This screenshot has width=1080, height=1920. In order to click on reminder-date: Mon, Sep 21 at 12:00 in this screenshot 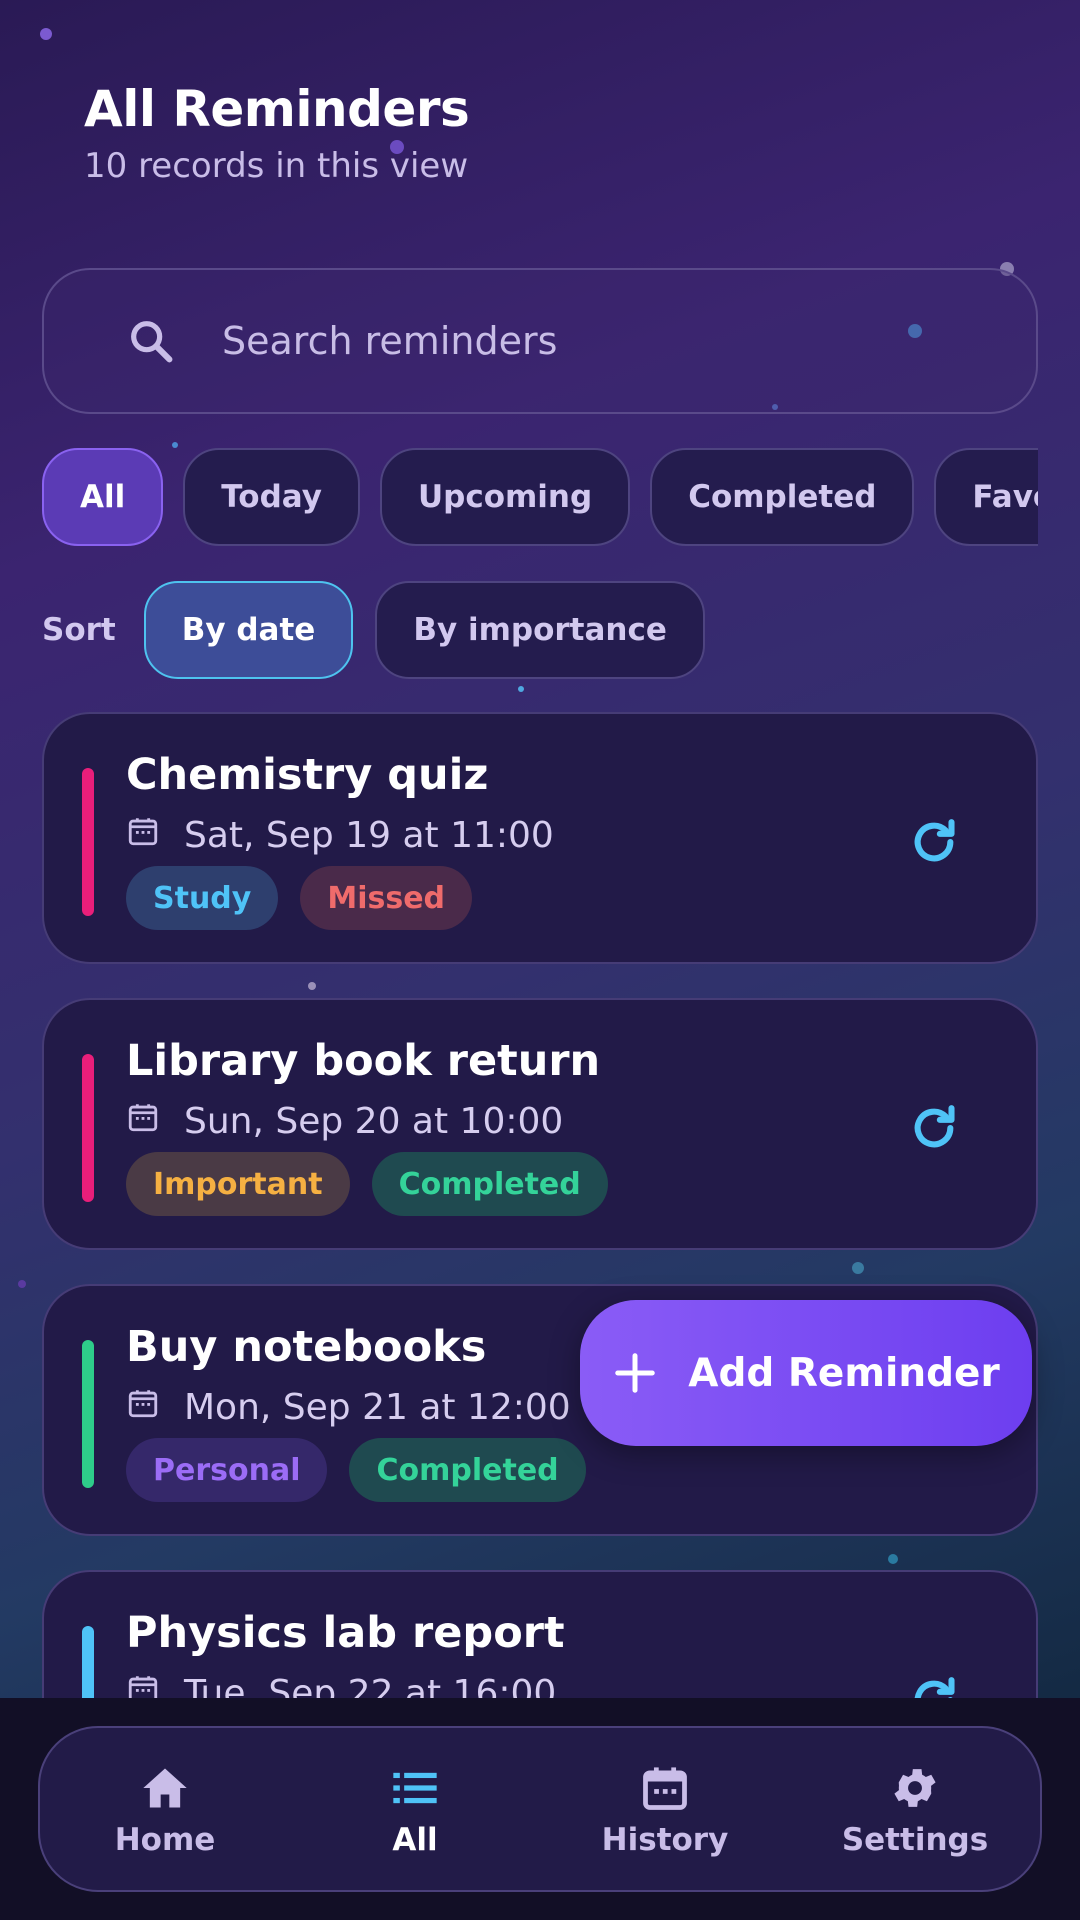, I will do `click(377, 1407)`.